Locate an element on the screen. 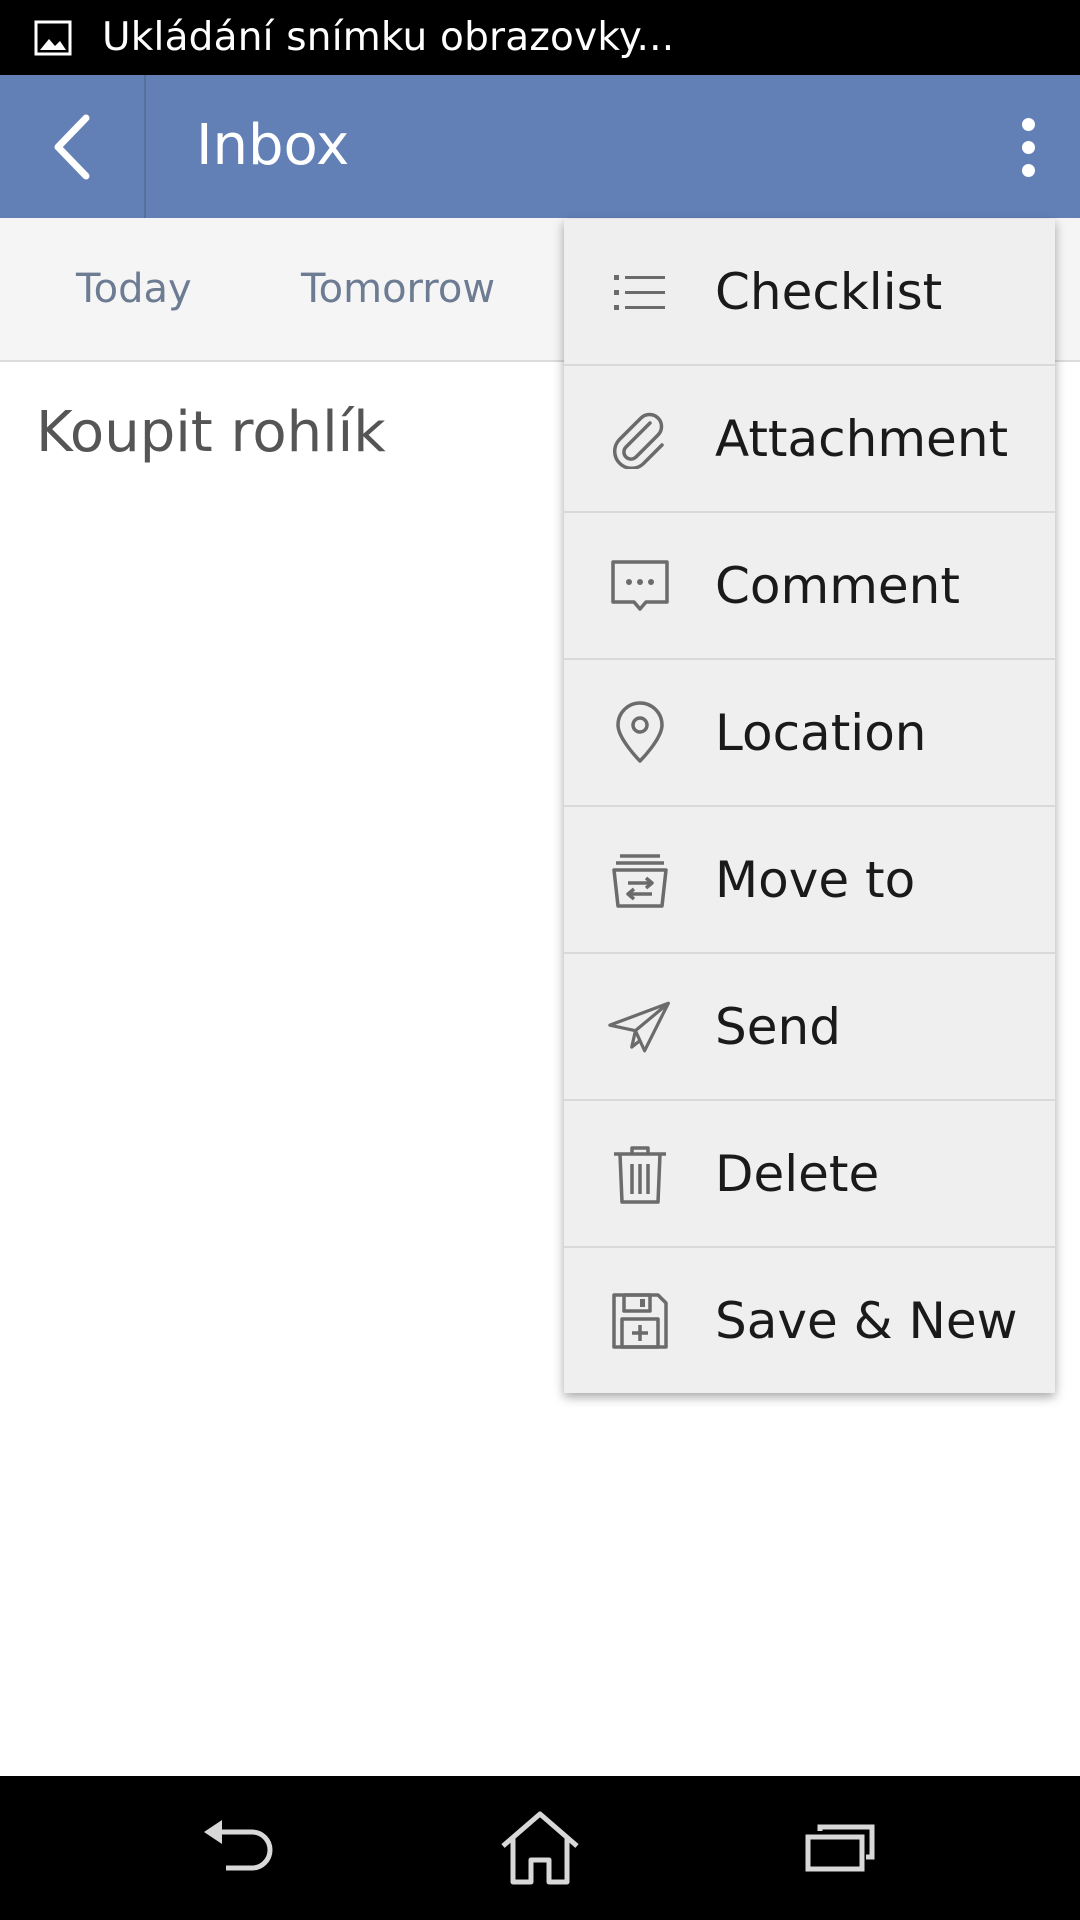 This screenshot has height=1920, width=1080. checklist-icon is located at coordinates (640, 292).